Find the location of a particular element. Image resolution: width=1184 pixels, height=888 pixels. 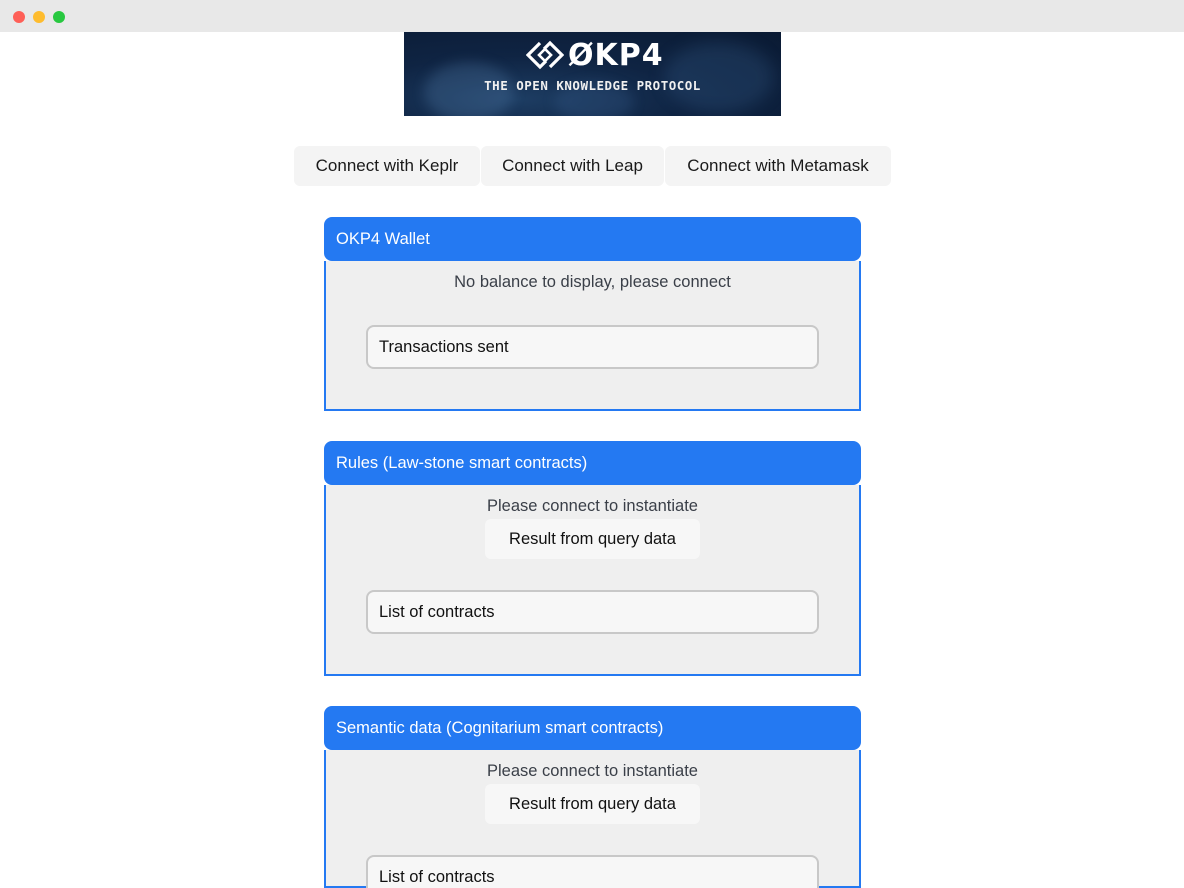

okp4-banner: ØKP4 THE OPEN KNOWLEDGE PROTOCOL is located at coordinates (592, 74).